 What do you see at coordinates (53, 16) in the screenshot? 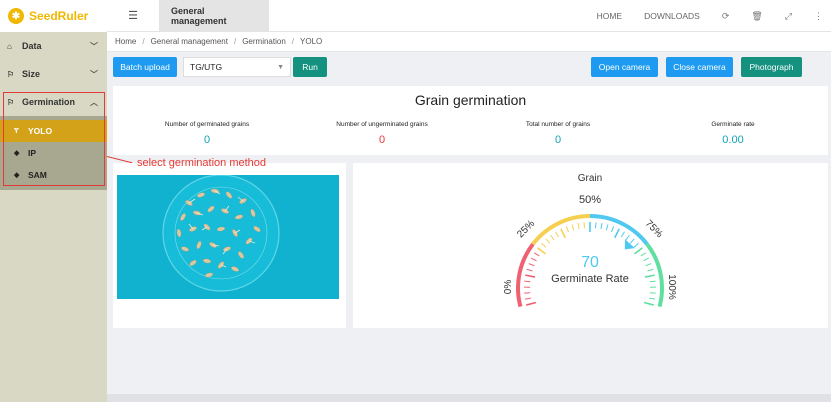
I see `app-logo: ✱ SeedRuler` at bounding box center [53, 16].